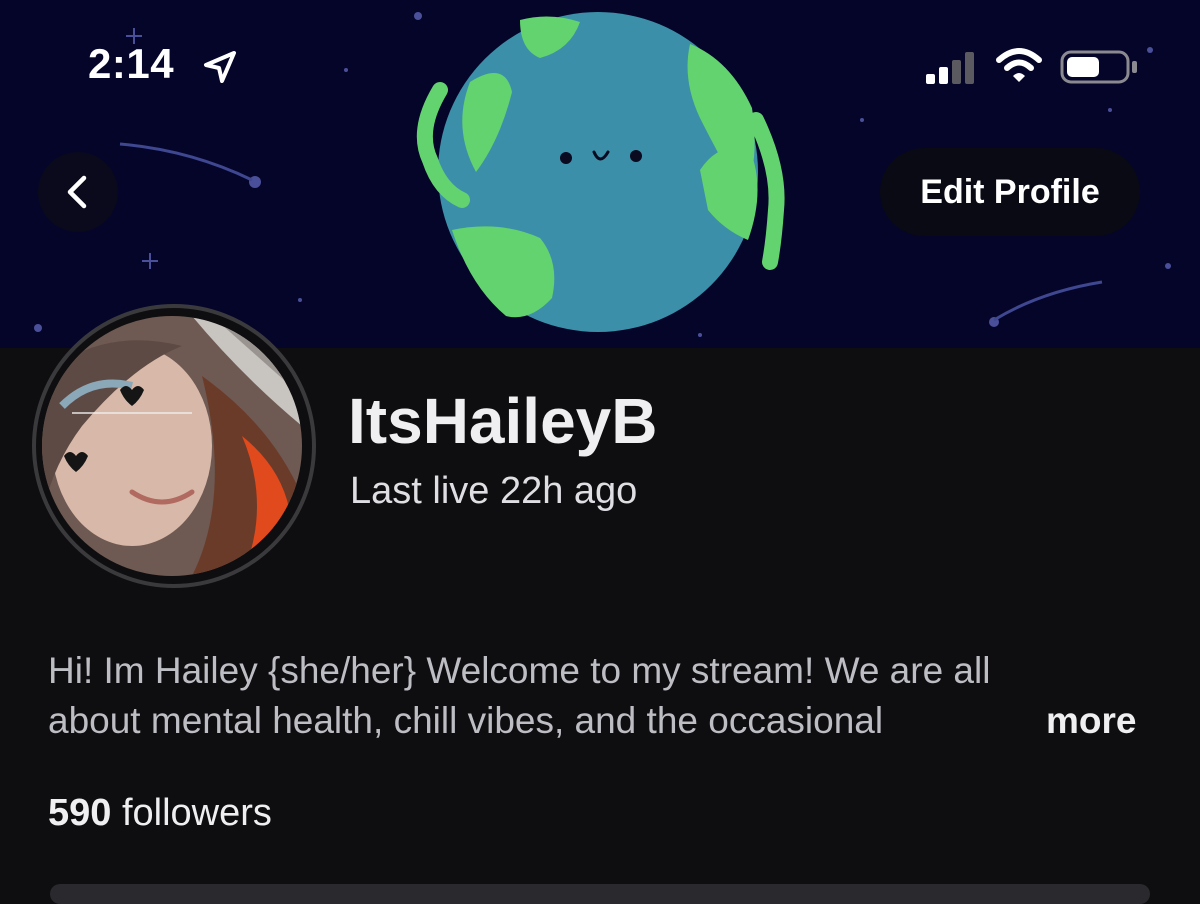 This screenshot has width=1200, height=904. Describe the element at coordinates (950, 68) in the screenshot. I see `signal-icon` at that location.